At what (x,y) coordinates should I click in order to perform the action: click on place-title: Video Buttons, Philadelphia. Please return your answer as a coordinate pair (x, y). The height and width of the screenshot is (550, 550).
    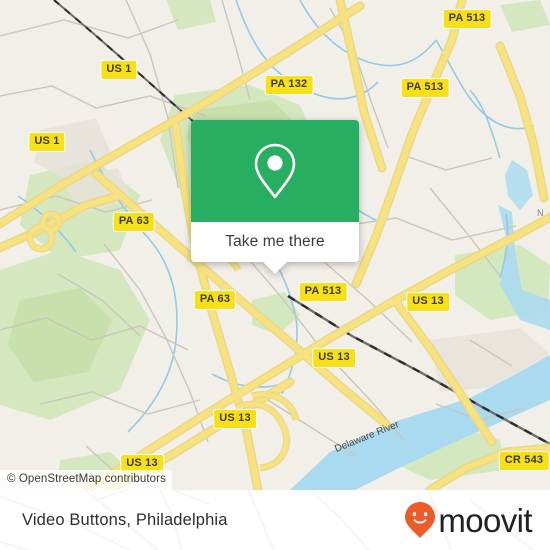
    Looking at the image, I should click on (125, 519).